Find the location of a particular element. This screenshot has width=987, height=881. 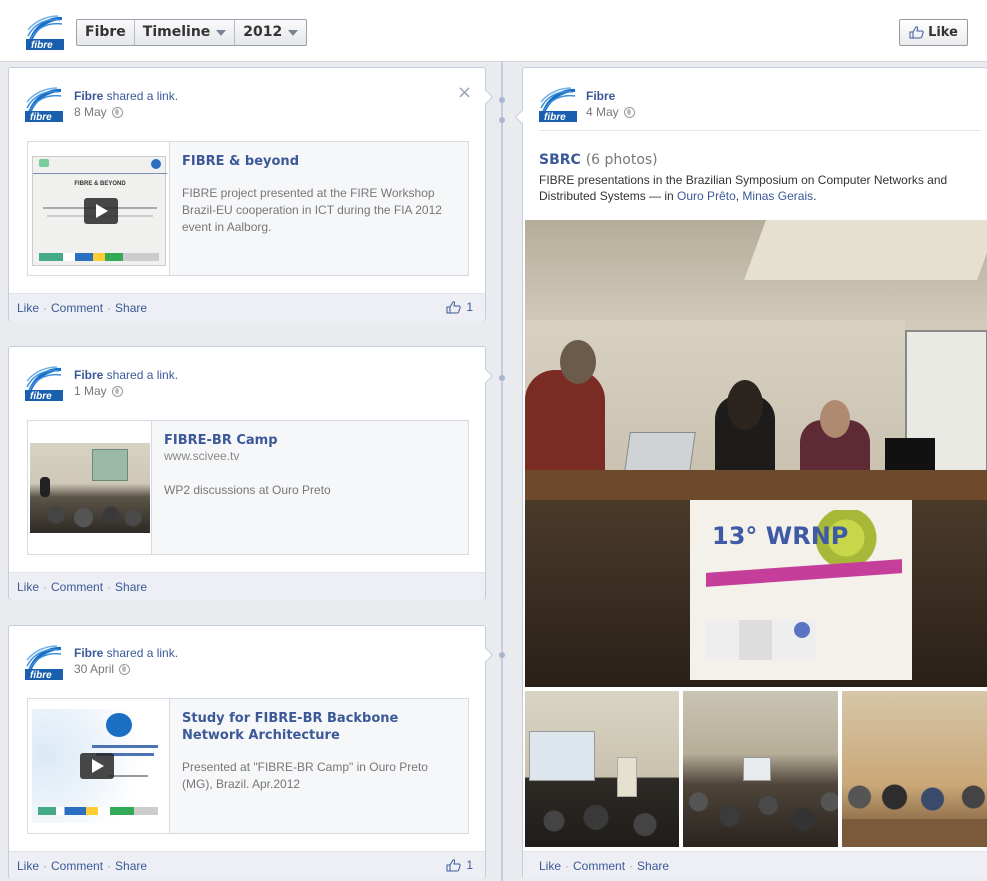

post-date: 30 April is located at coordinates (102, 669).